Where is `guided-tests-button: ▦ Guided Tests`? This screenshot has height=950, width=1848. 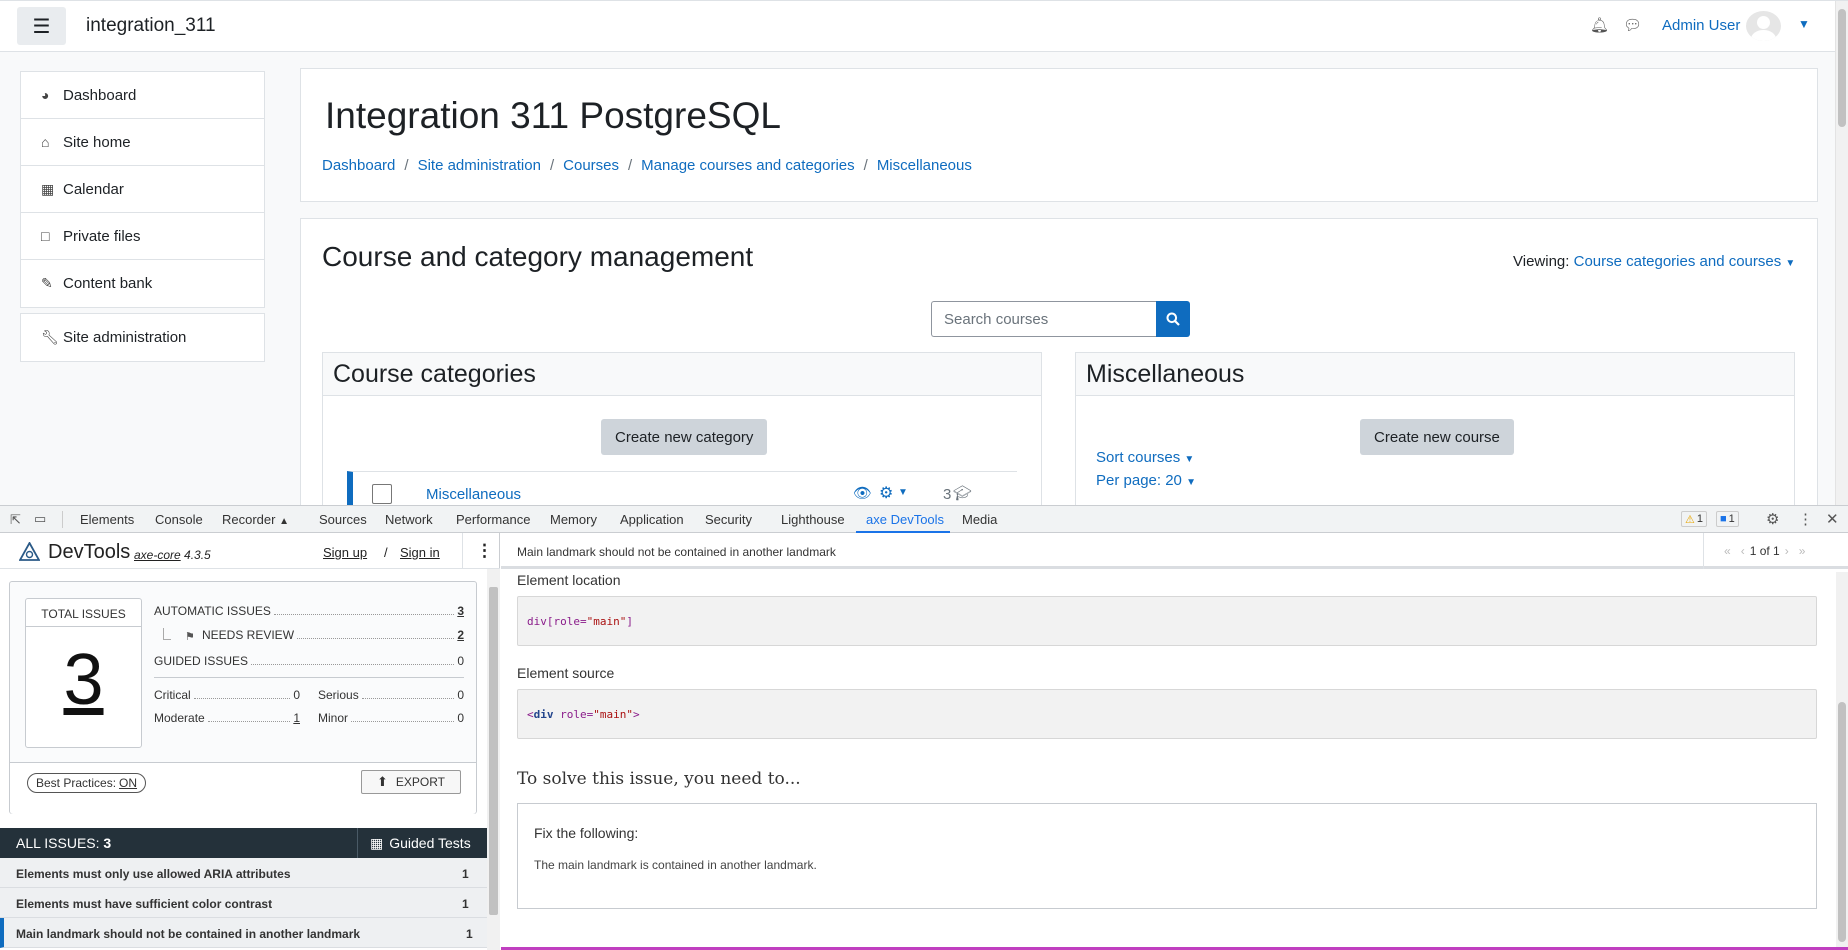 guided-tests-button: ▦ Guided Tests is located at coordinates (422, 843).